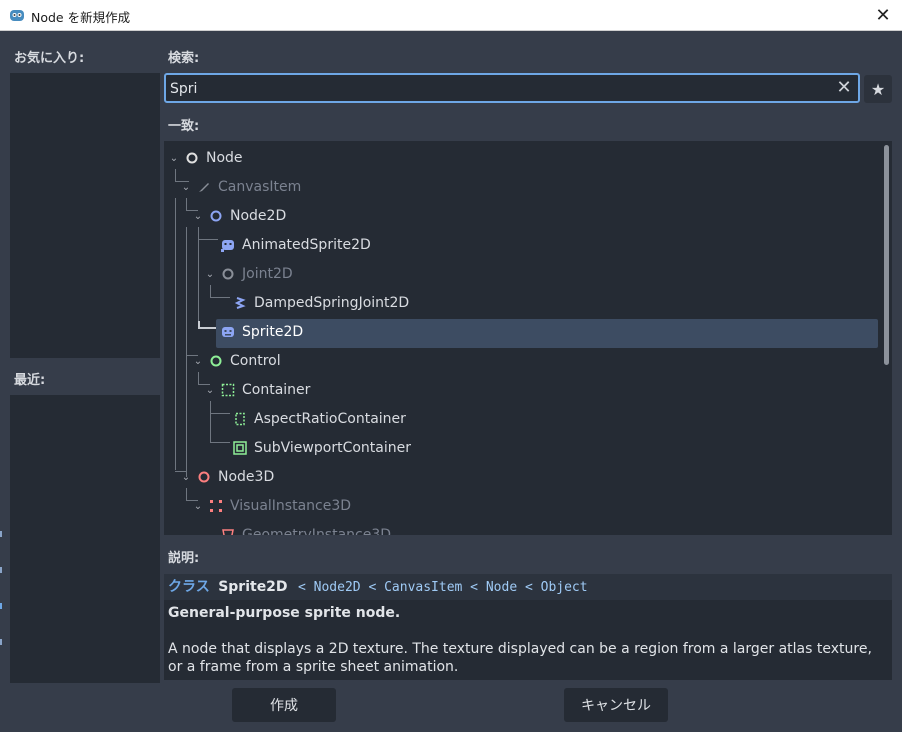 Image resolution: width=902 pixels, height=732 pixels. What do you see at coordinates (878, 89) in the screenshot?
I see `star-icon: ★` at bounding box center [878, 89].